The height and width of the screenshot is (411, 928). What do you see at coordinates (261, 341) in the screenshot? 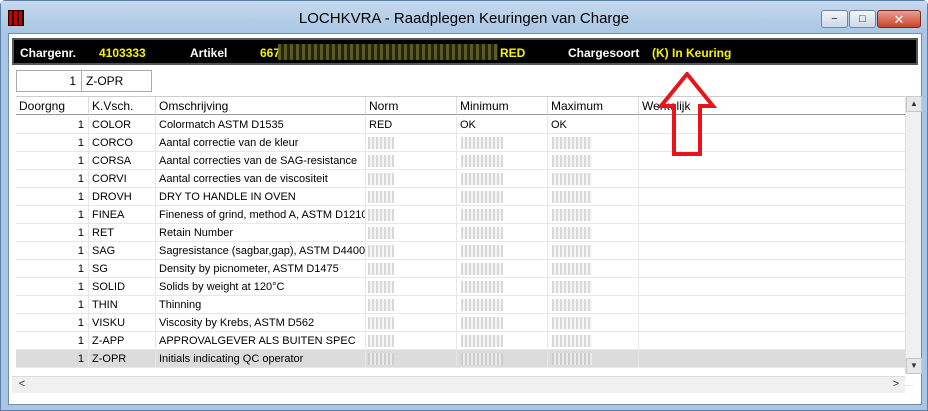
I see `cell-omschrijving: APPROVALGEVER ALS BUITEN SPEC` at bounding box center [261, 341].